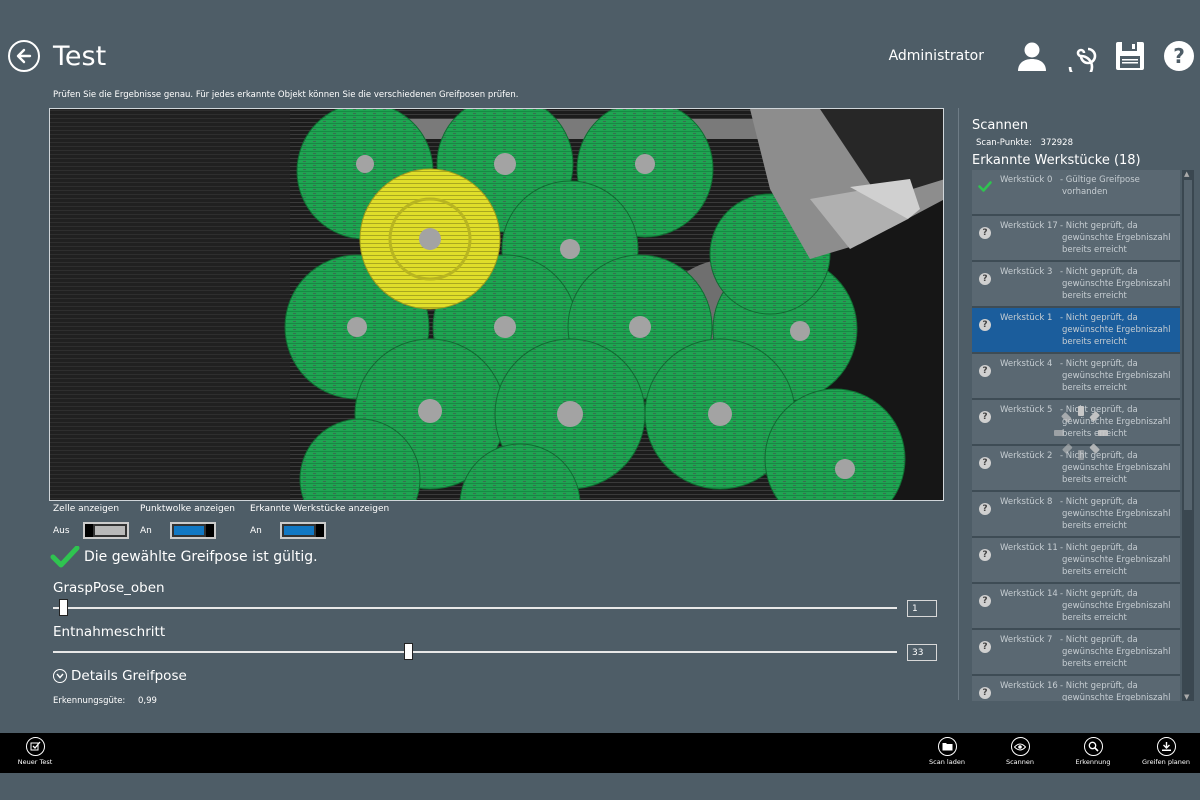 The height and width of the screenshot is (800, 1200). Describe the element at coordinates (1026, 318) in the screenshot. I see `parts-item-name: Werkstück 1` at that location.